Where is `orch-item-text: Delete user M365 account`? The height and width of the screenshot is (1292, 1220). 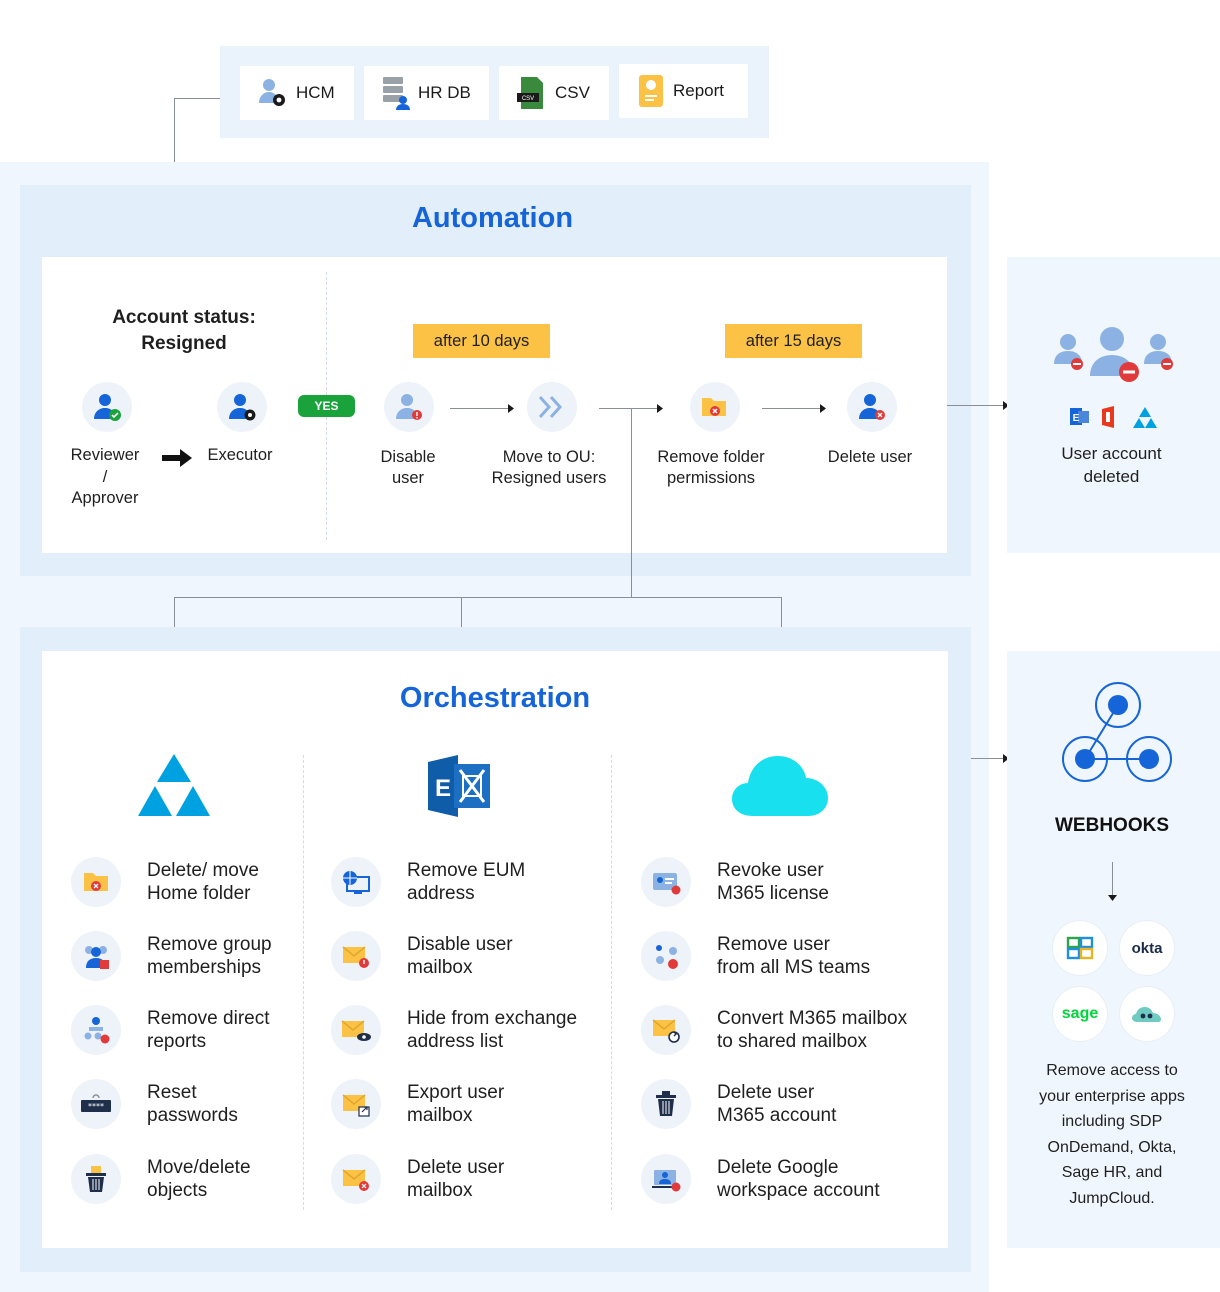
orch-item-text: Delete user M365 account is located at coordinates (777, 1104).